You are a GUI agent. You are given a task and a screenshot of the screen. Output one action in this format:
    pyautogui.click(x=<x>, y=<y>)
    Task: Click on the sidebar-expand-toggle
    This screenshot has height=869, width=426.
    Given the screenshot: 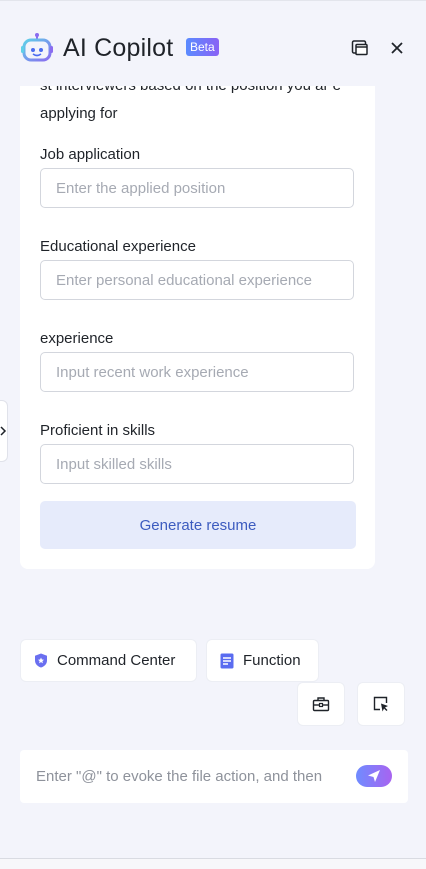 What is the action you would take?
    pyautogui.click(x=4, y=431)
    